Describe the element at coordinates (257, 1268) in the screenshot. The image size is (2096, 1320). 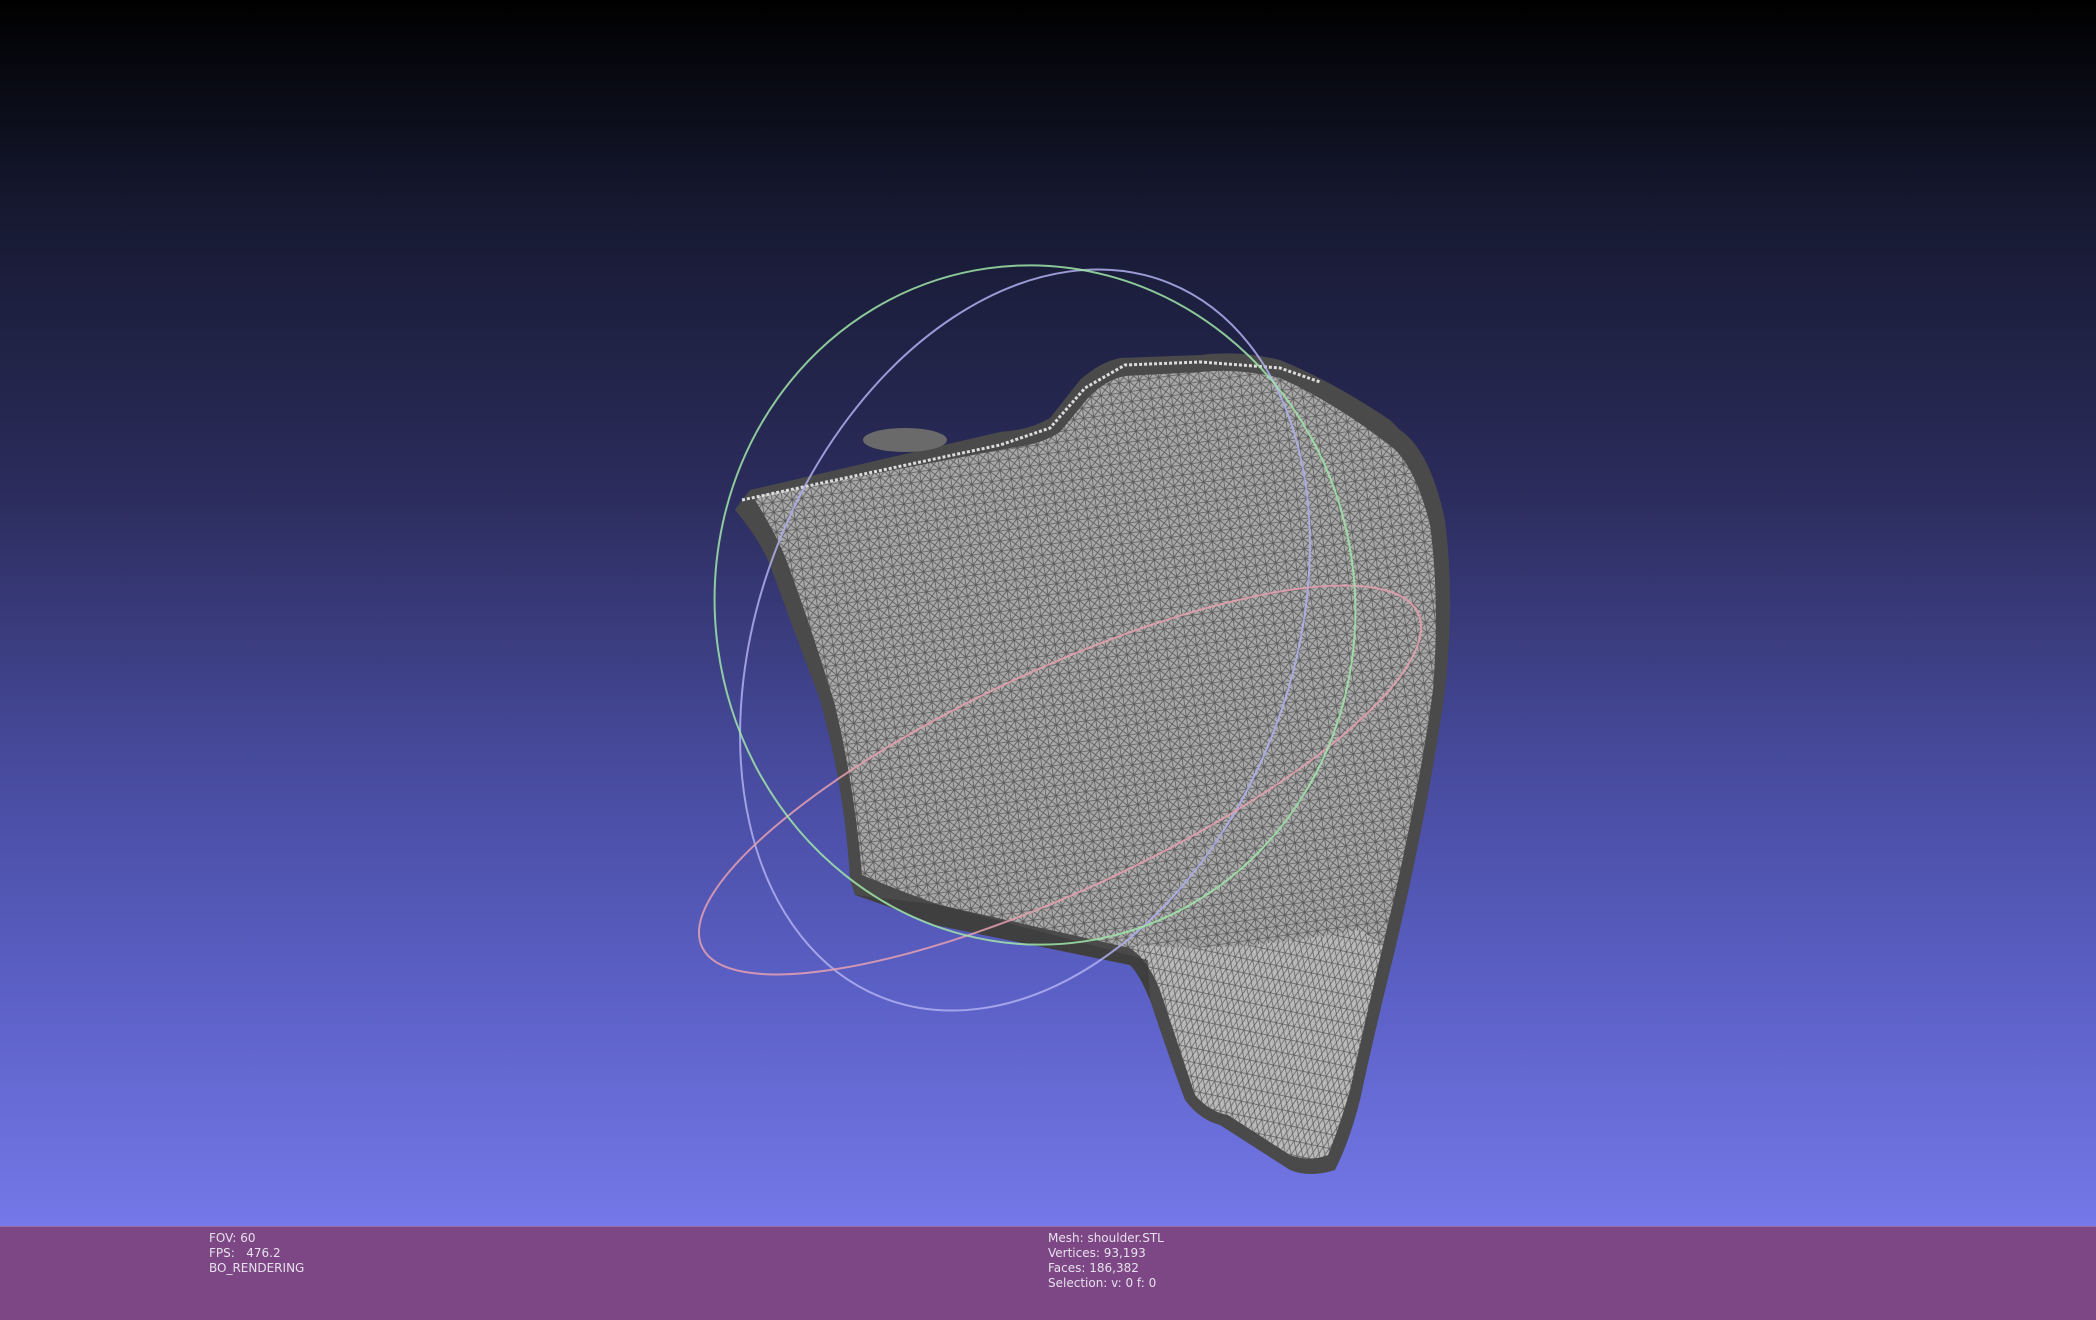
I see `render-mode-readout: BO_RENDERING` at that location.